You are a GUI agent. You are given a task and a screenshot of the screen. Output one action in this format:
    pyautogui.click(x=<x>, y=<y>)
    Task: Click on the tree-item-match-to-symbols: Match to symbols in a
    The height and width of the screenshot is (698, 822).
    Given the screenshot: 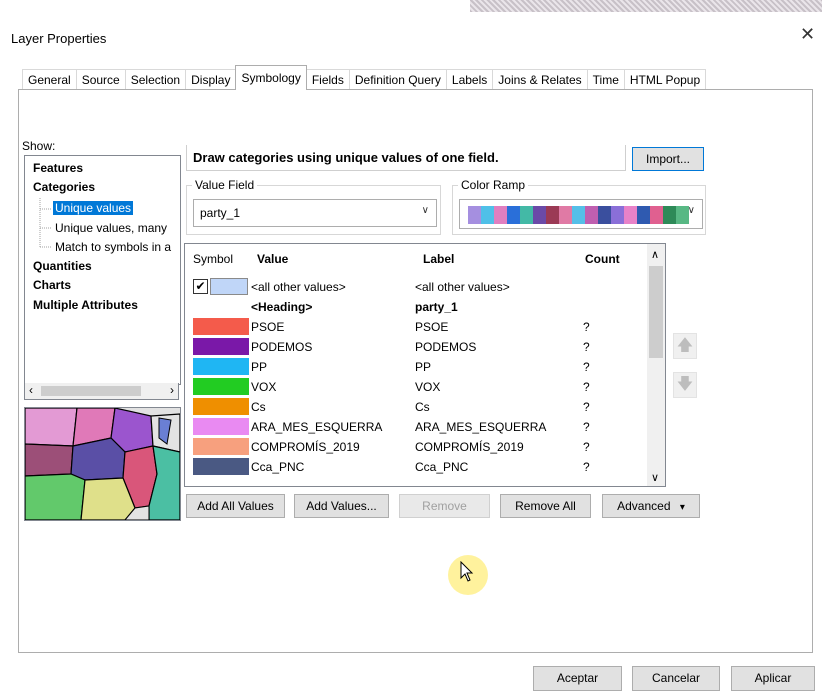 What is the action you would take?
    pyautogui.click(x=113, y=247)
    